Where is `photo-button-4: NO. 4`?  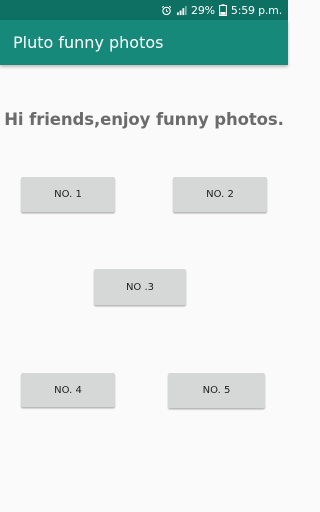 photo-button-4: NO. 4 is located at coordinates (68, 390).